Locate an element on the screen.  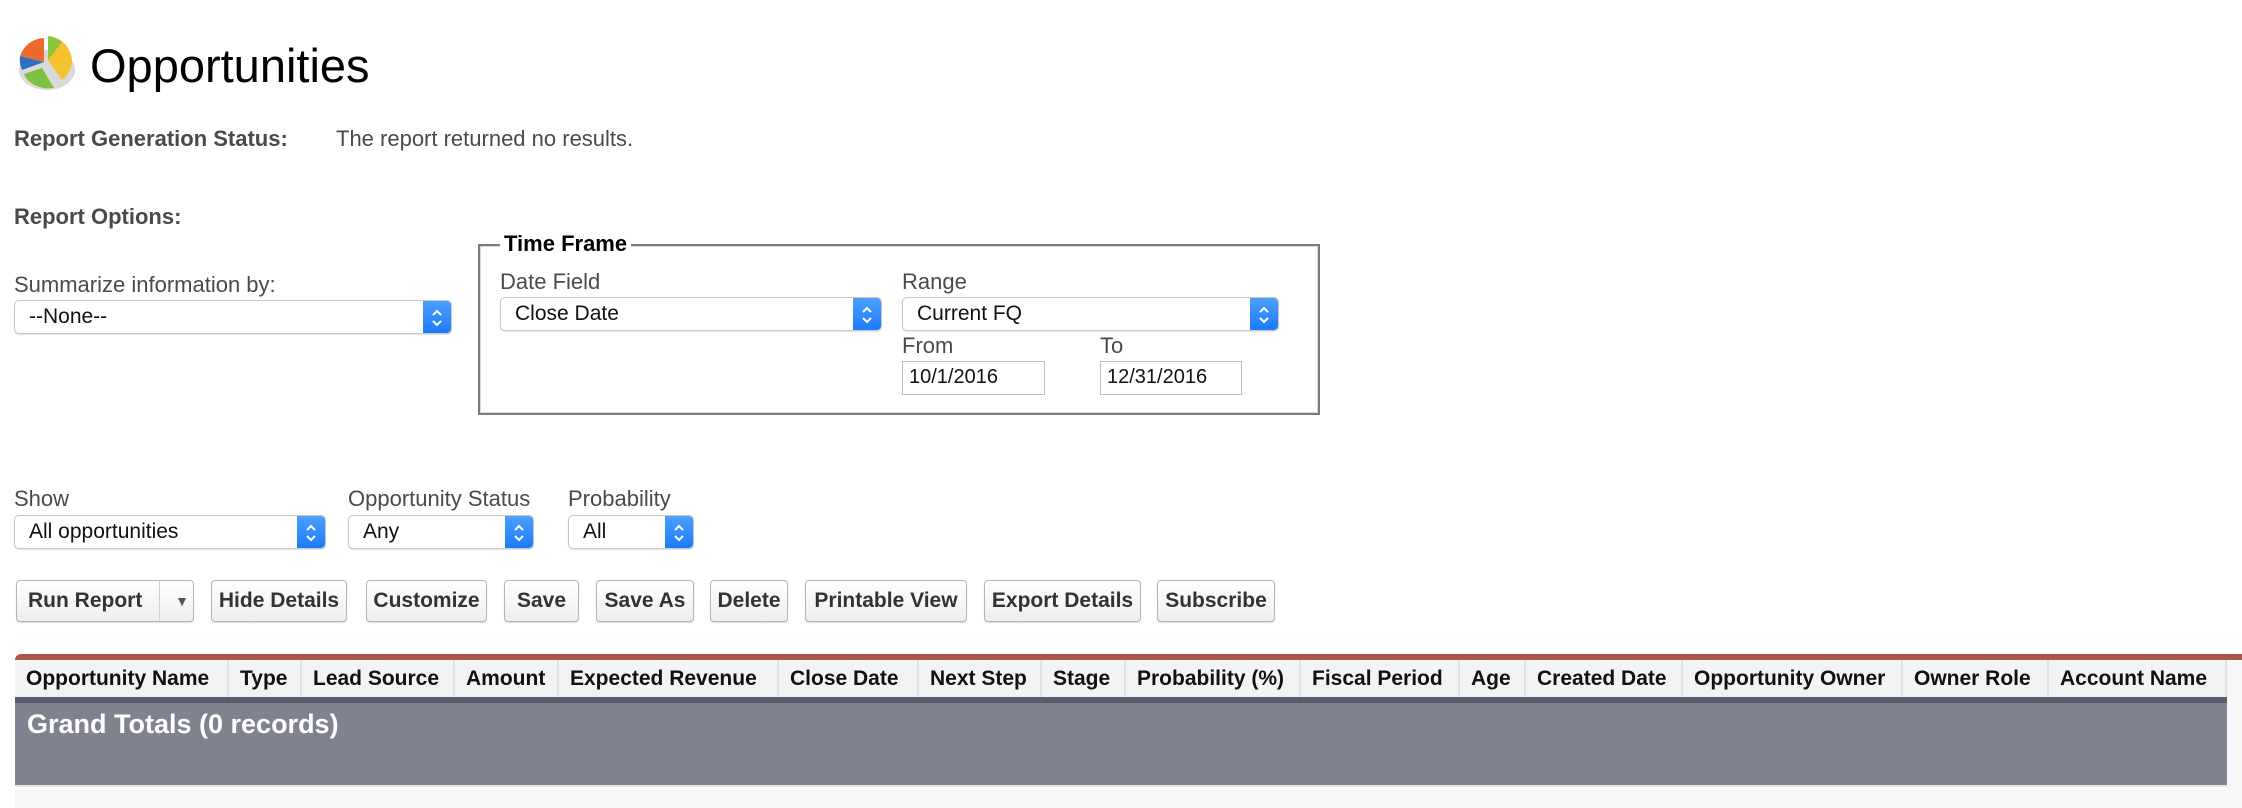
to-date-input: 12/31/2016 is located at coordinates (1171, 378).